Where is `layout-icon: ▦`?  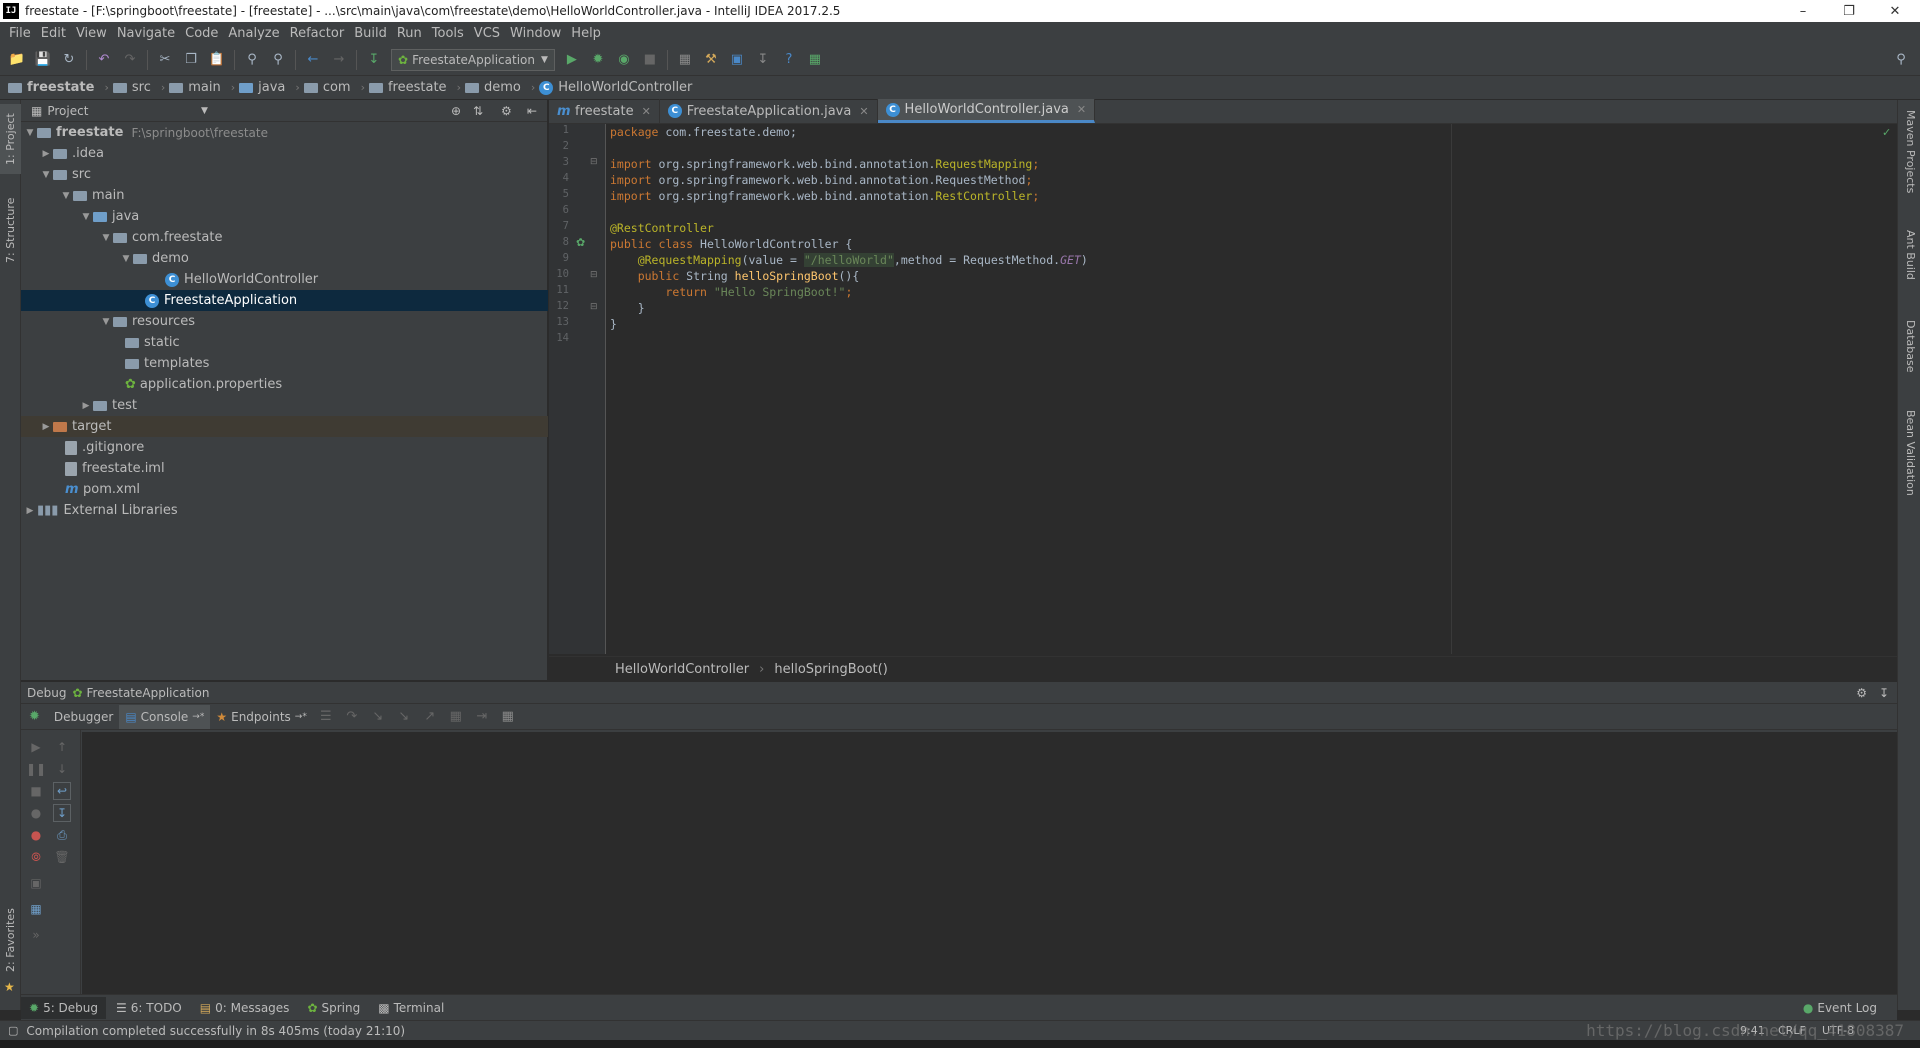
layout-icon: ▦ is located at coordinates (36, 909).